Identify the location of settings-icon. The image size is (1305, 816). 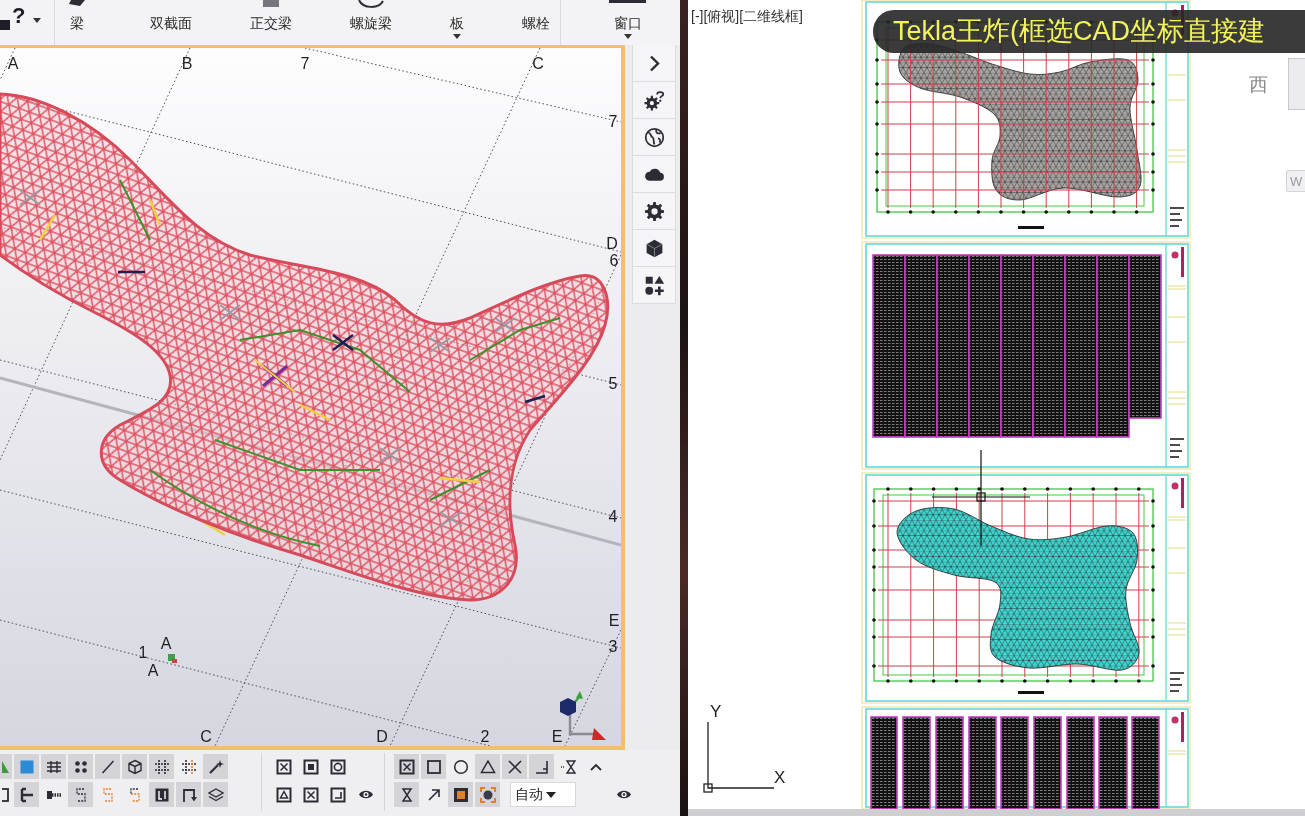
(654, 211).